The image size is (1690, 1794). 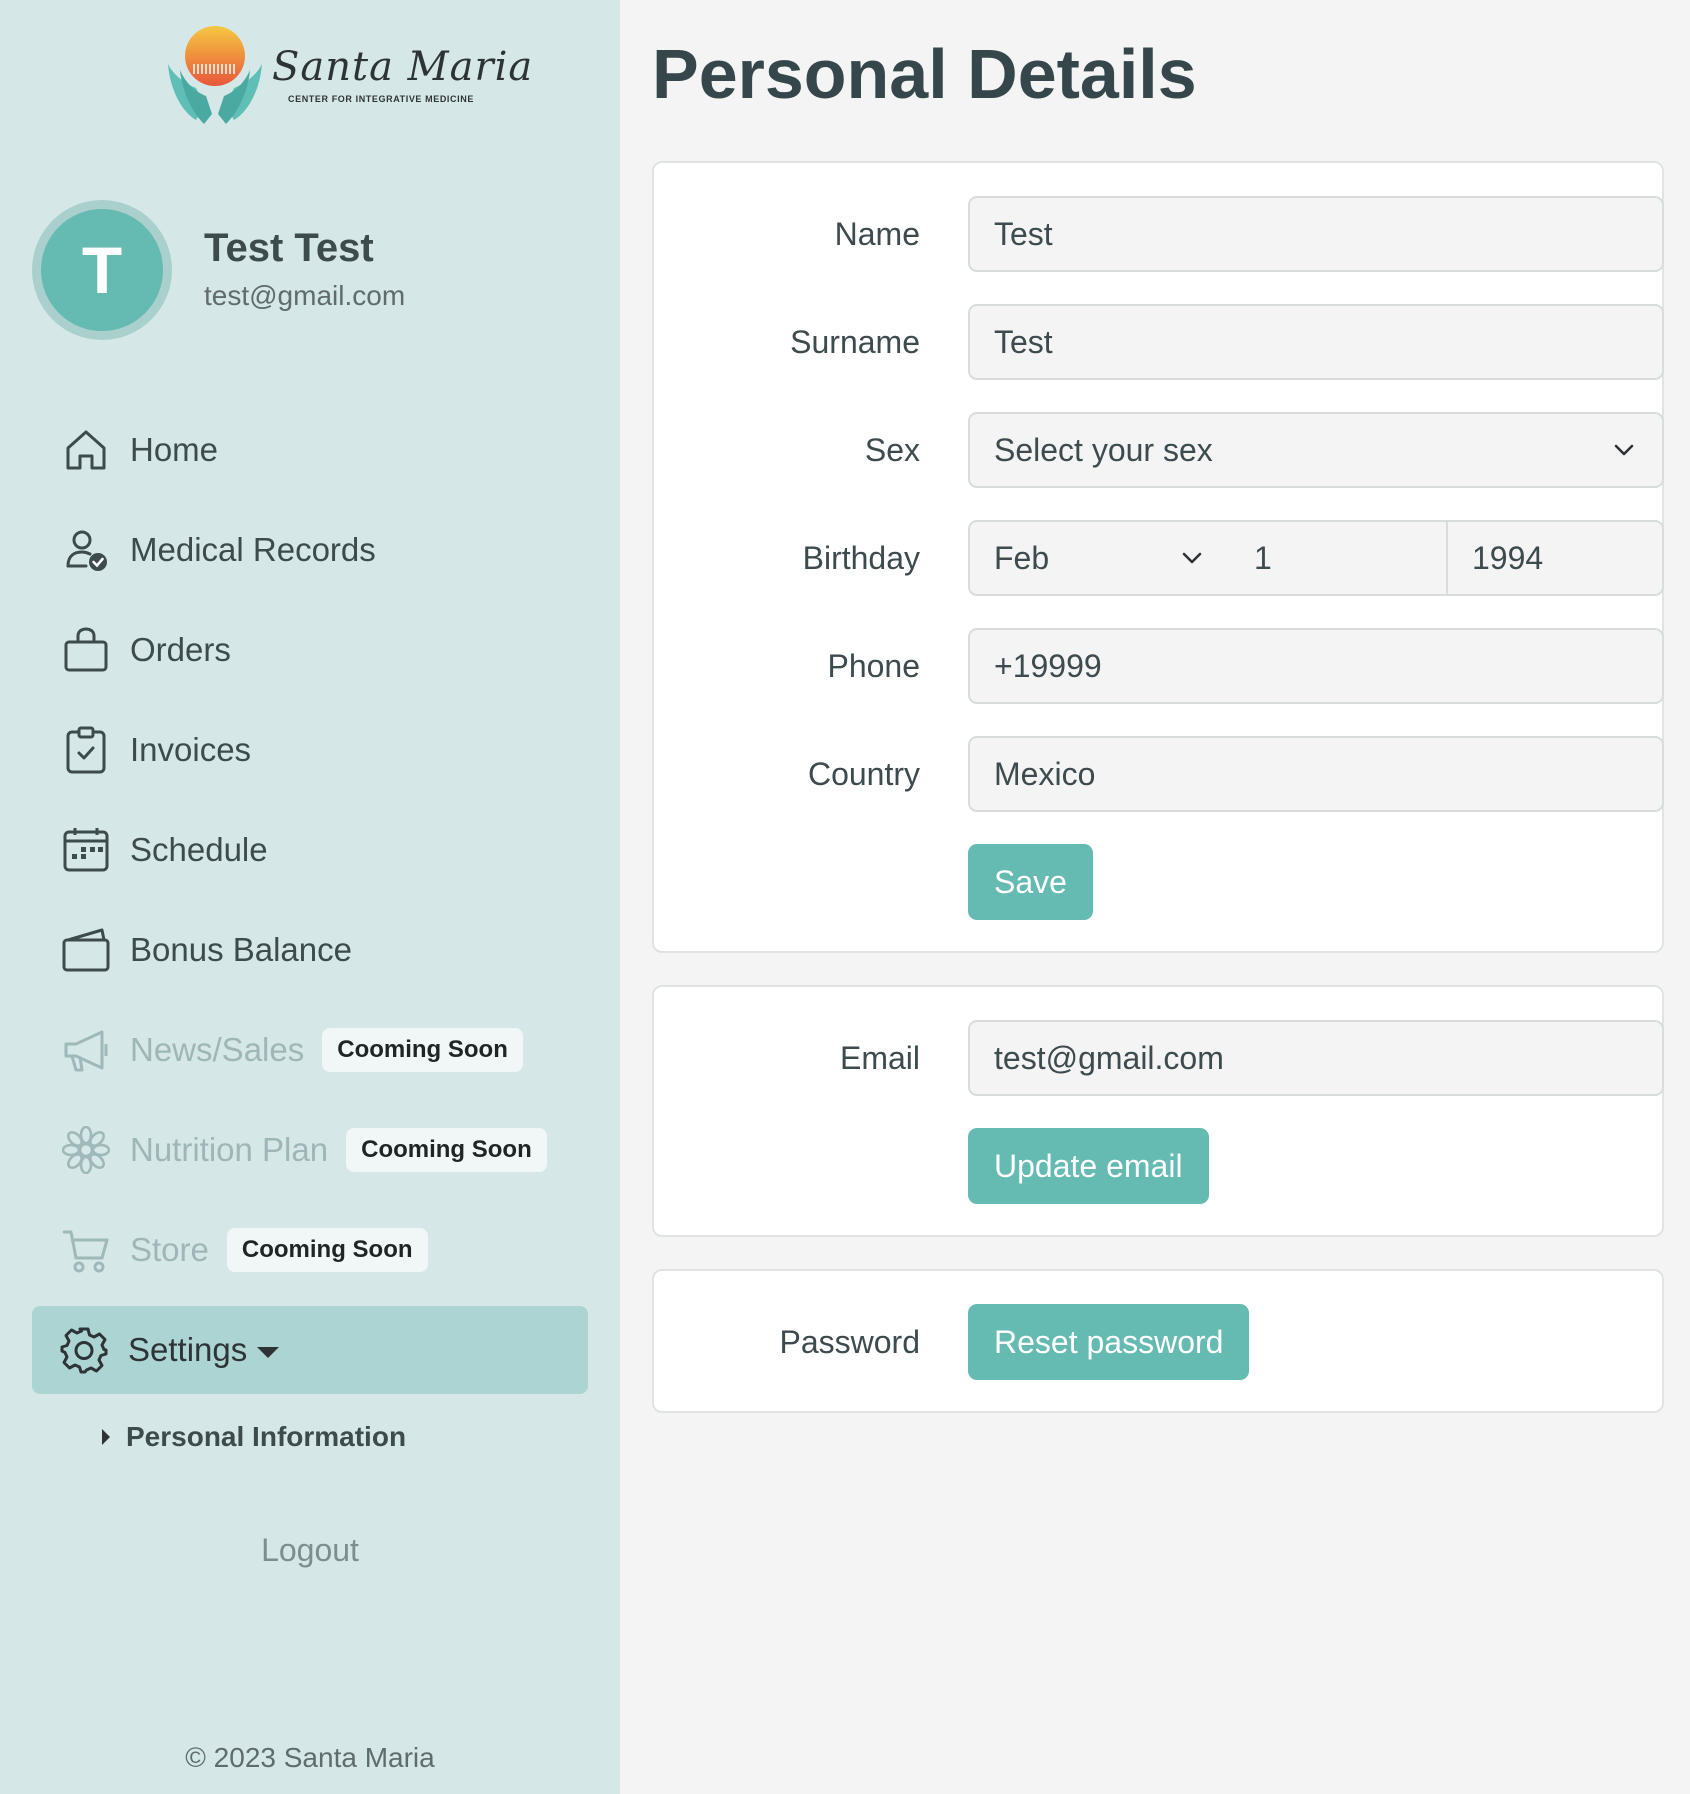 What do you see at coordinates (924, 74) in the screenshot?
I see `page-title: Personal Details` at bounding box center [924, 74].